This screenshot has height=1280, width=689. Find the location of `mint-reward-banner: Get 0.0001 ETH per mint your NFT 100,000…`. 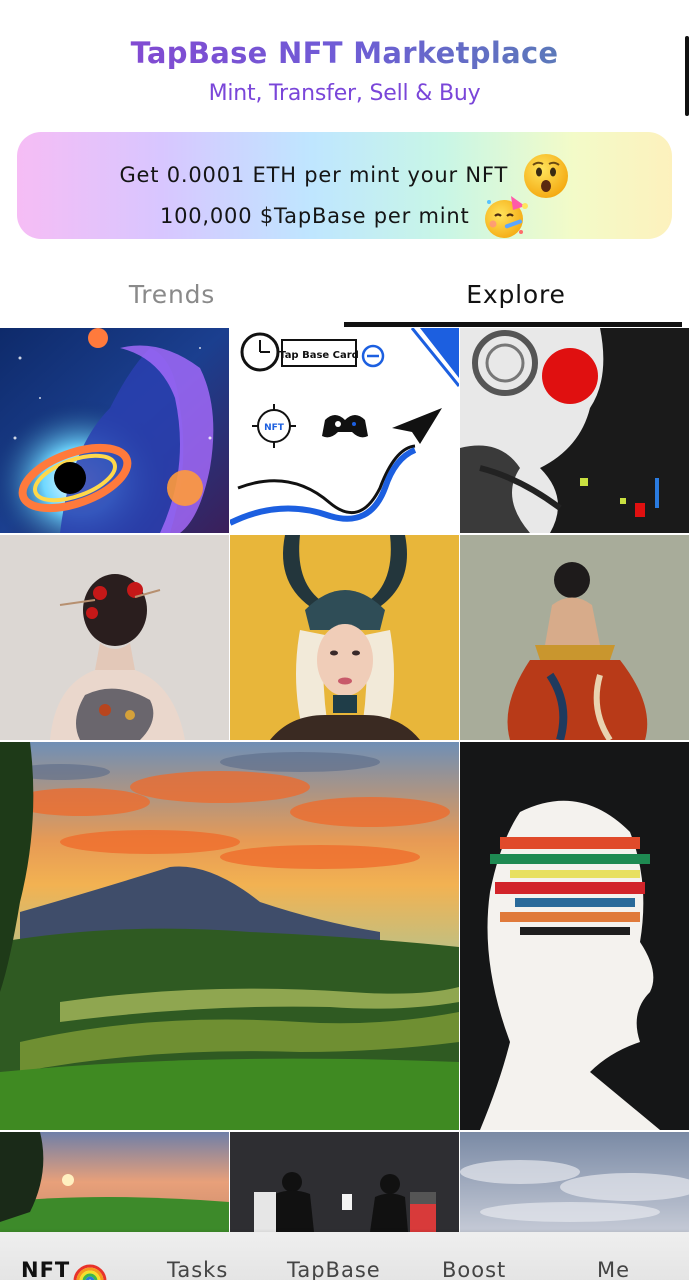

mint-reward-banner: Get 0.0001 ETH per mint your NFT 100,000… is located at coordinates (344, 185).